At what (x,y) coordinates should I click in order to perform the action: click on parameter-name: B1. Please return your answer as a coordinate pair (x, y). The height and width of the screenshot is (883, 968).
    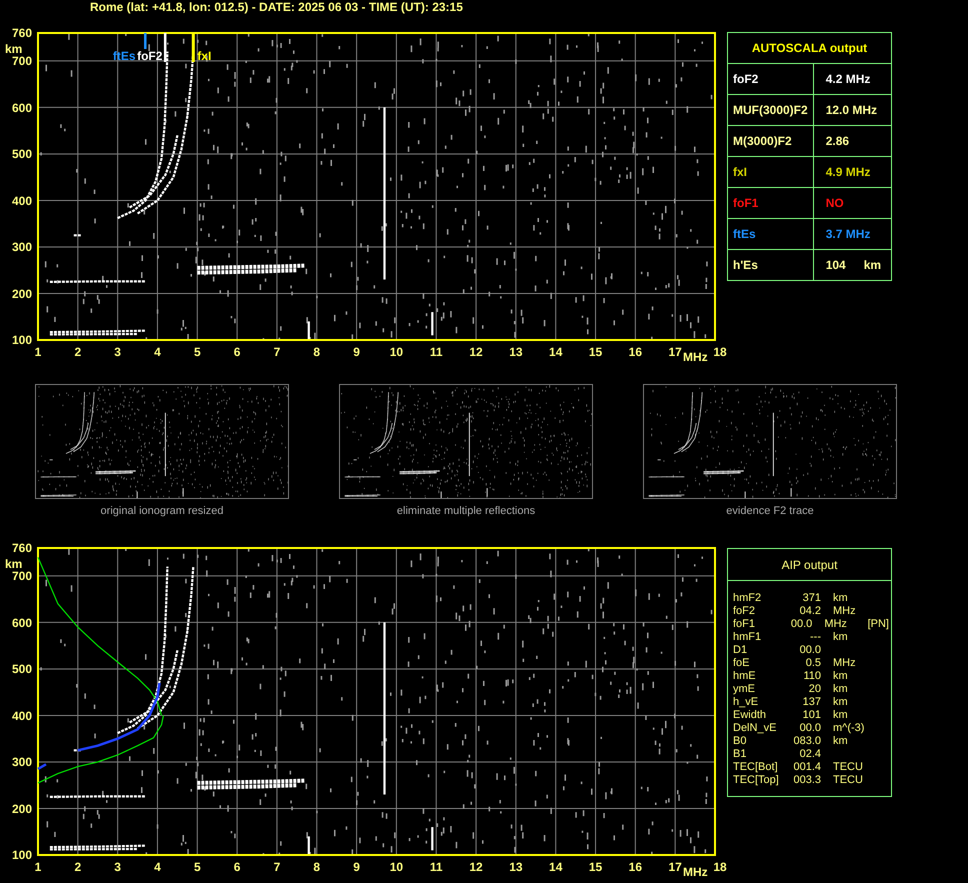
    Looking at the image, I should click on (740, 754).